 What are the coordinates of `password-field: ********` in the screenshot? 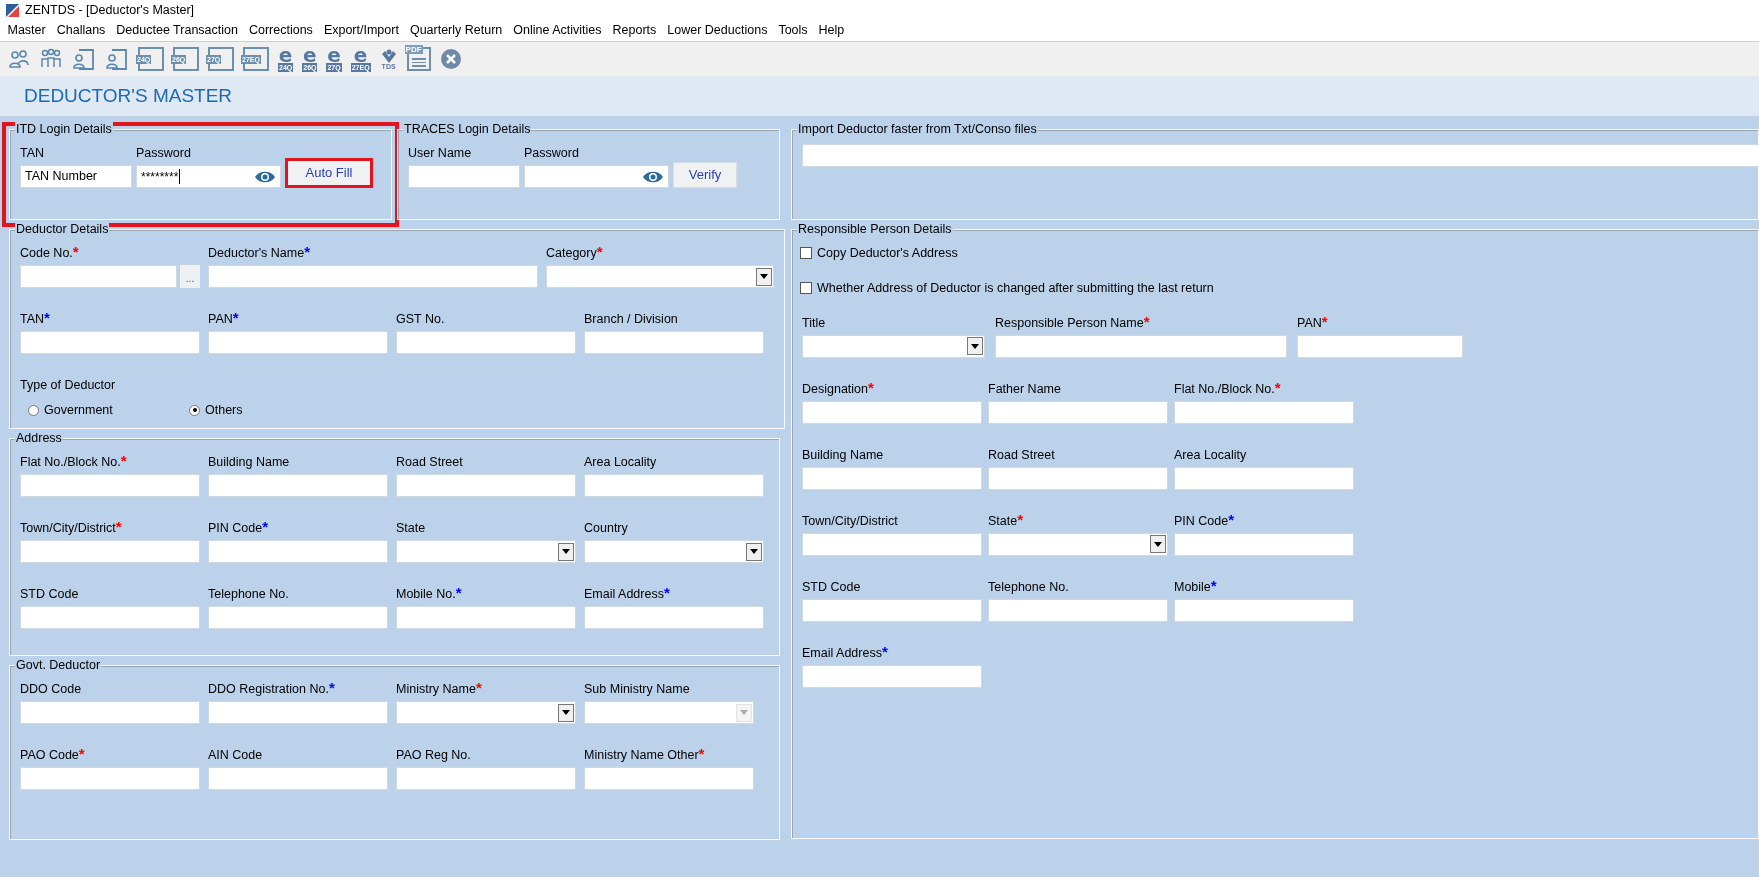 It's located at (208, 176).